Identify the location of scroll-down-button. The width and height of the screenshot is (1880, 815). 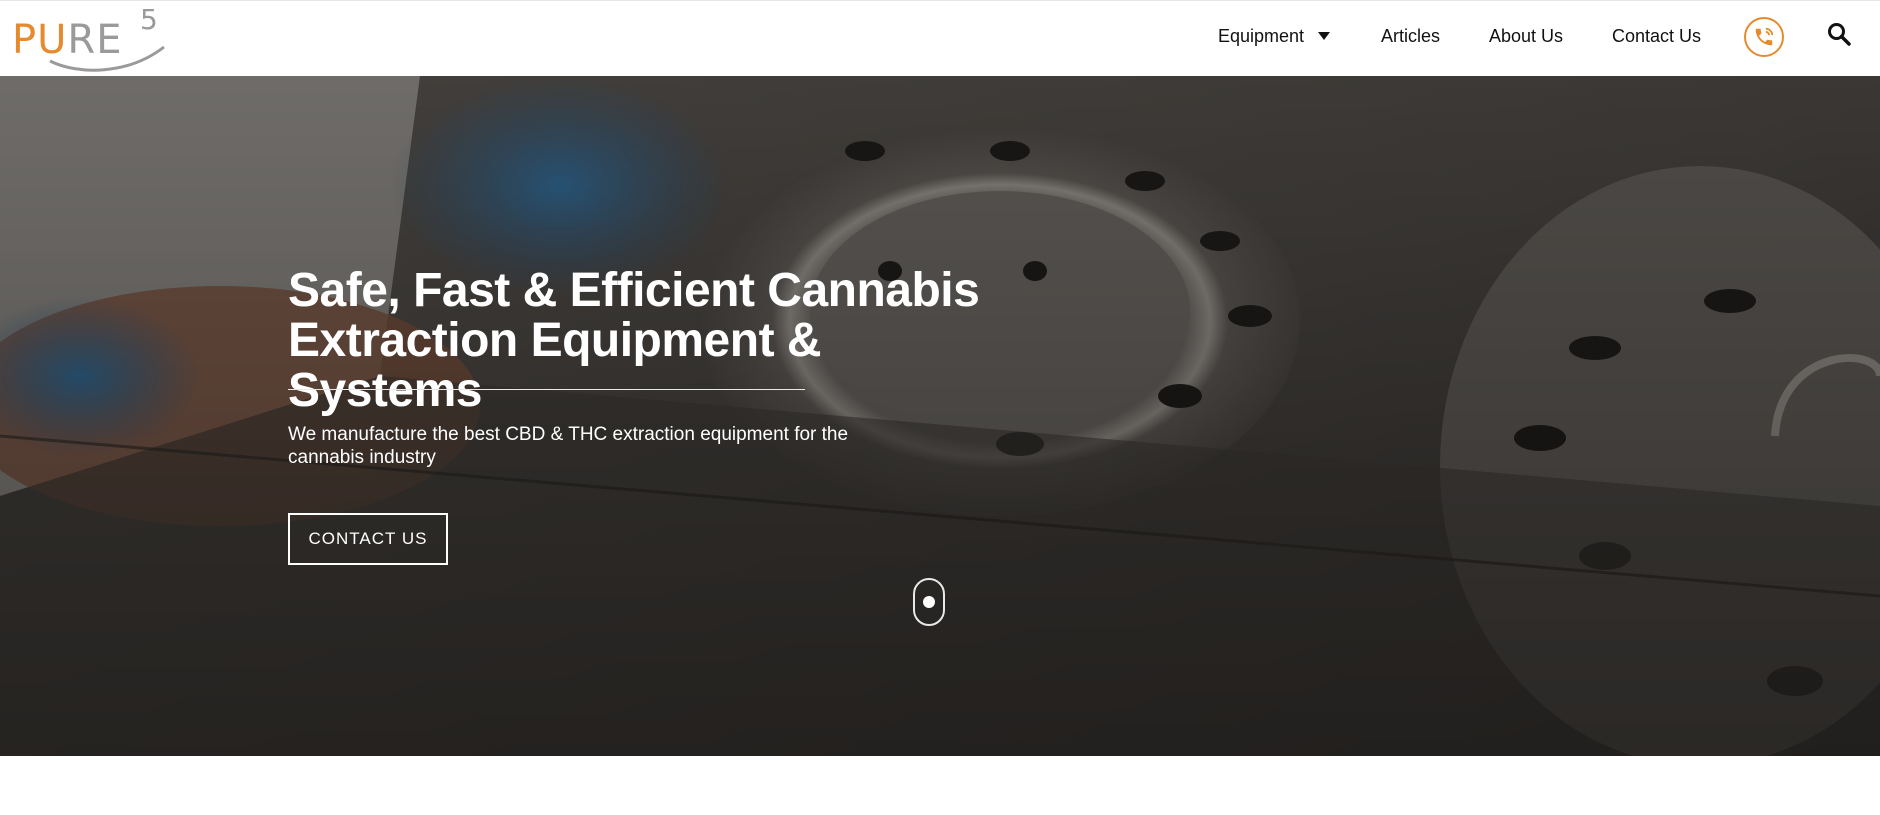
(929, 602).